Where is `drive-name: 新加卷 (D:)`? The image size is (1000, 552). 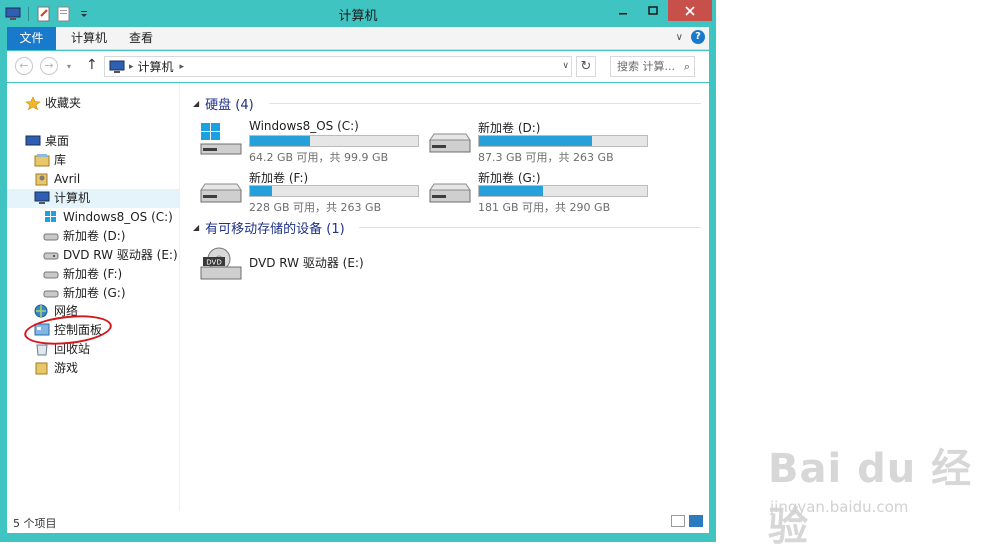 drive-name: 新加卷 (D:) is located at coordinates (509, 128).